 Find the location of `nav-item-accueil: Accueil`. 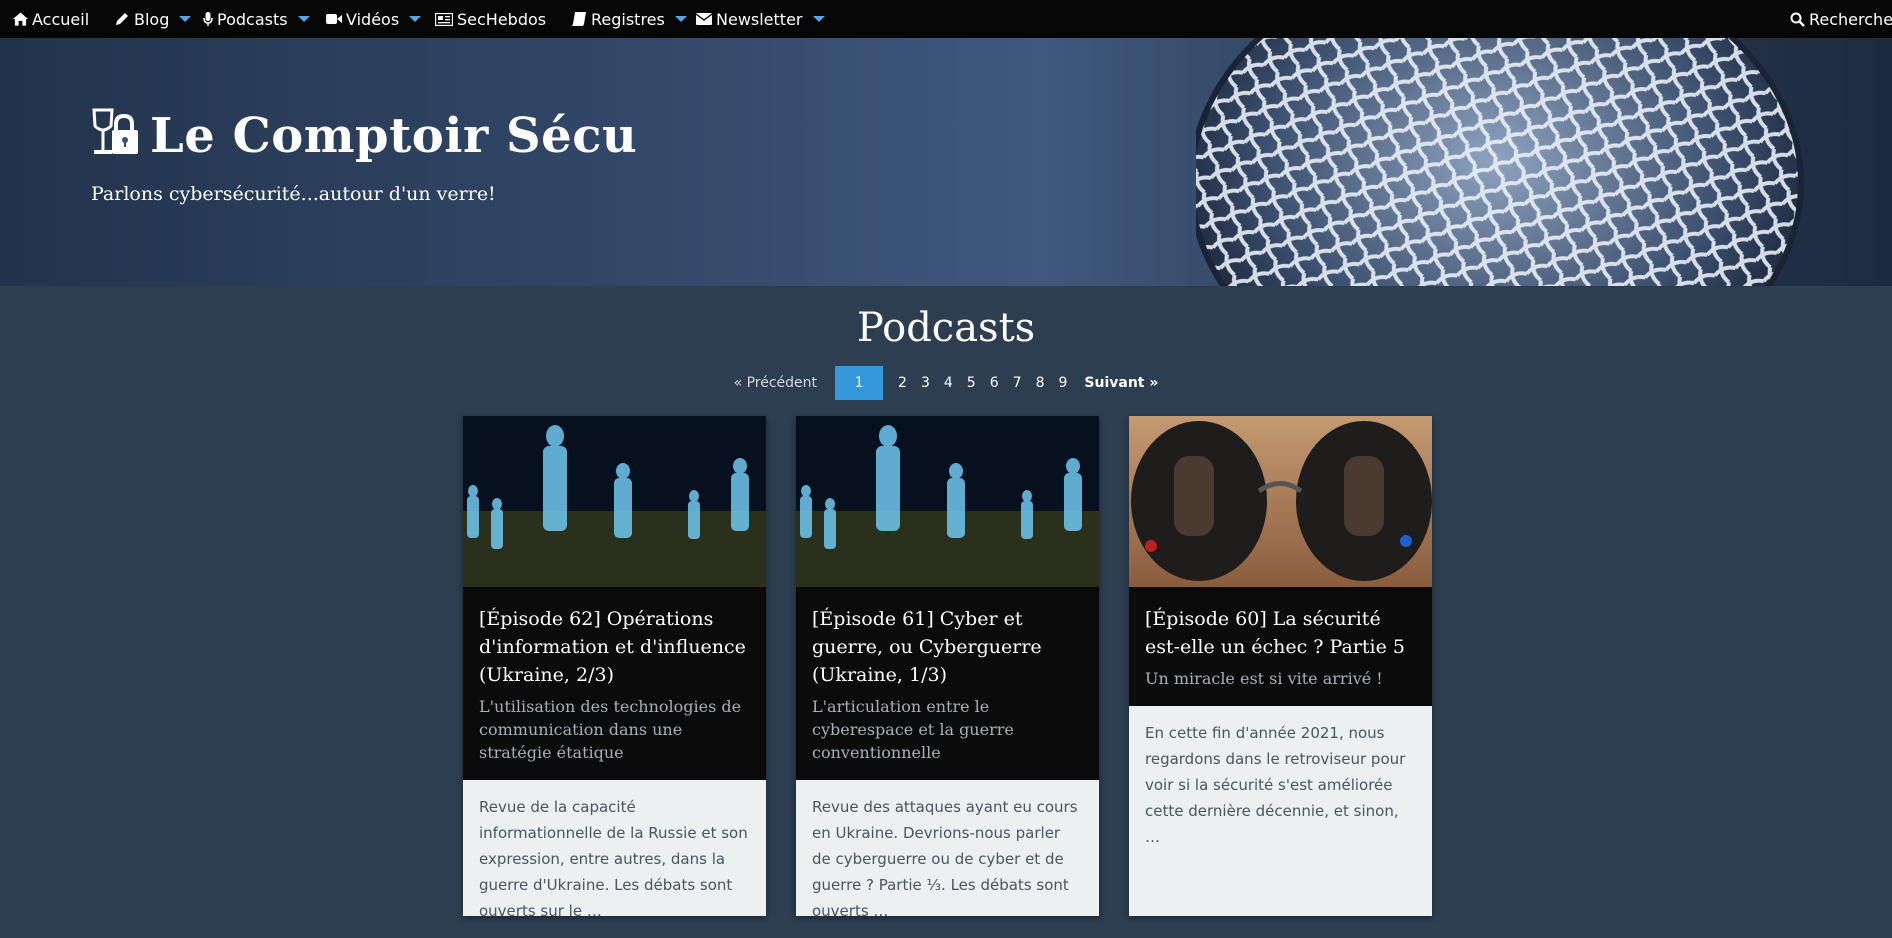

nav-item-accueil: Accueil is located at coordinates (50, 19).